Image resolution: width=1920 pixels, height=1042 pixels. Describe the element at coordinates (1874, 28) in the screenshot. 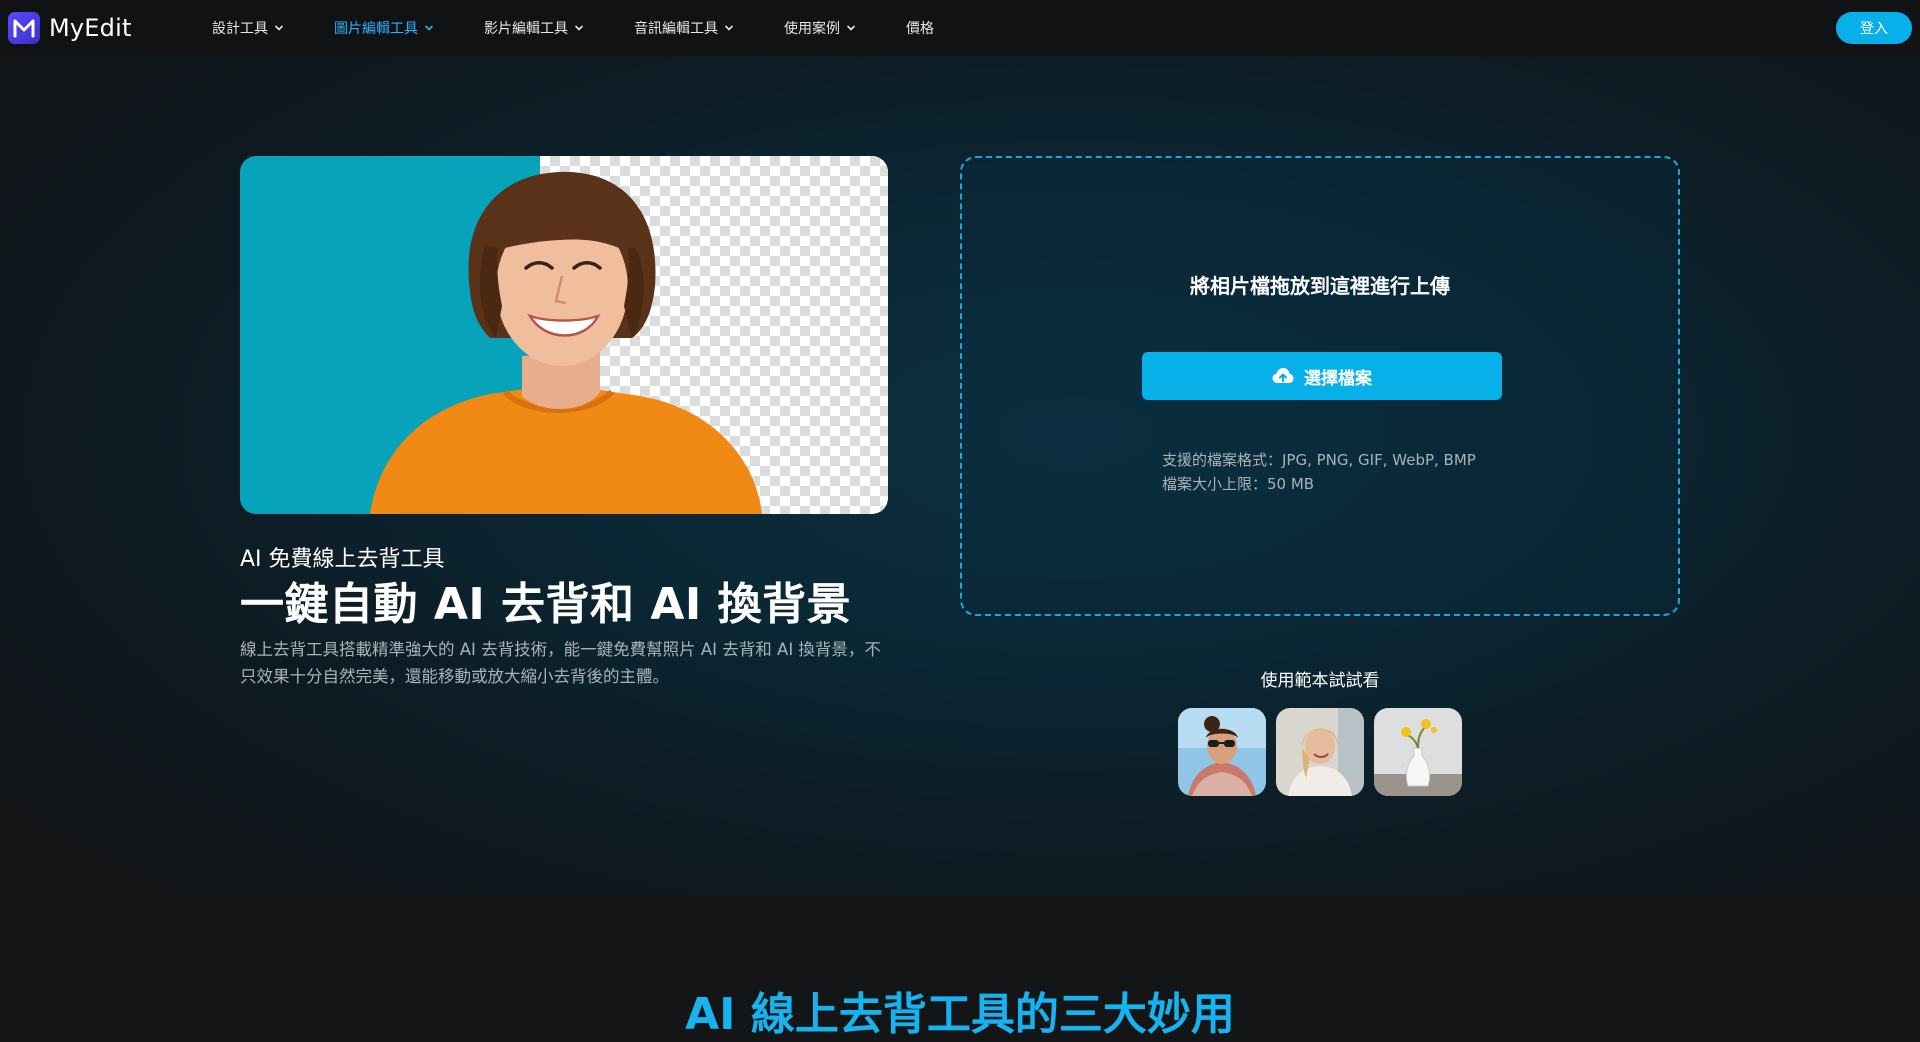

I see `login-button: 登入` at that location.